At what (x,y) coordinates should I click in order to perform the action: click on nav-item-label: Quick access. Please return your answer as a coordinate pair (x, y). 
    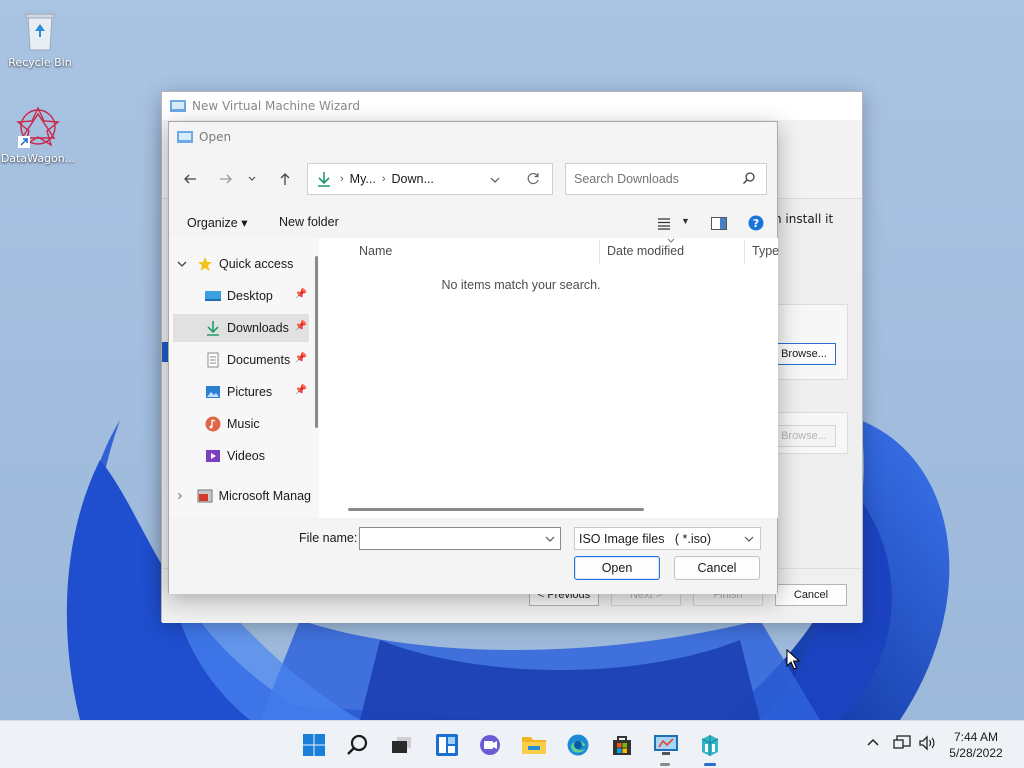
    Looking at the image, I should click on (256, 264).